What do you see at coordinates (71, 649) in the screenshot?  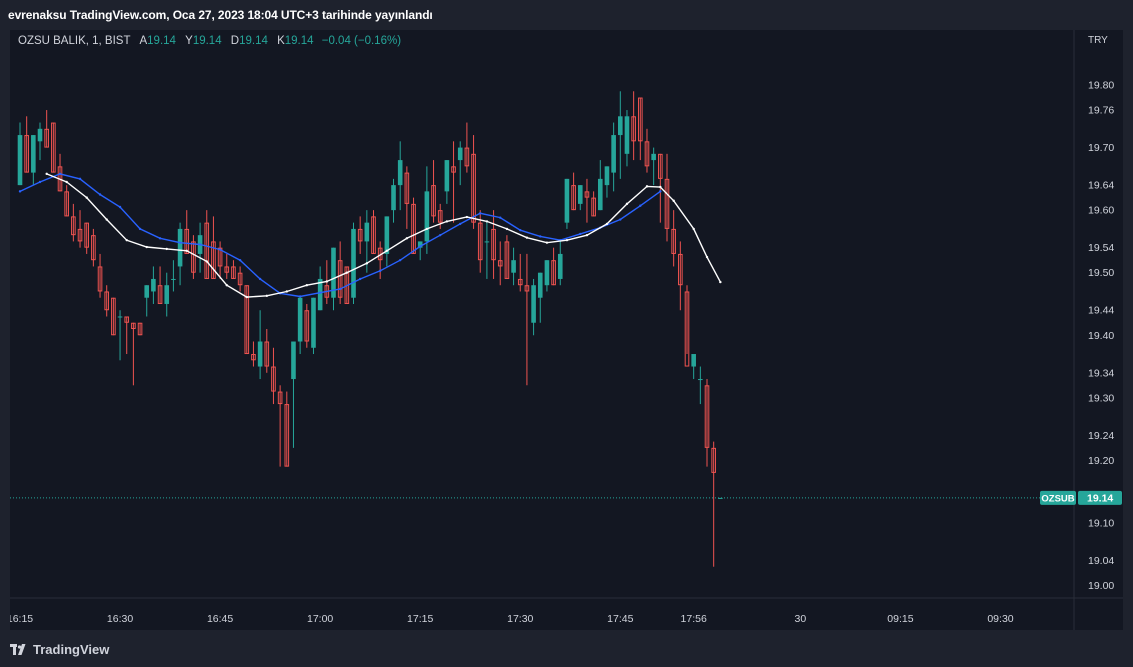 I see `tradingview-brand: TradingView` at bounding box center [71, 649].